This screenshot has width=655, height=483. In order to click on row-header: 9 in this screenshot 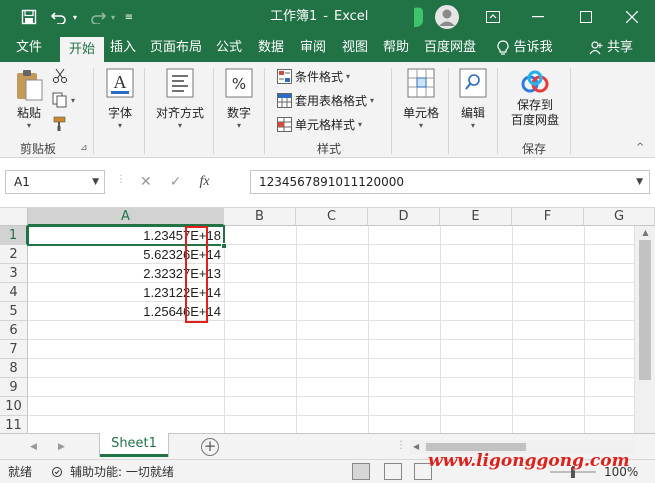, I will do `click(14, 387)`.